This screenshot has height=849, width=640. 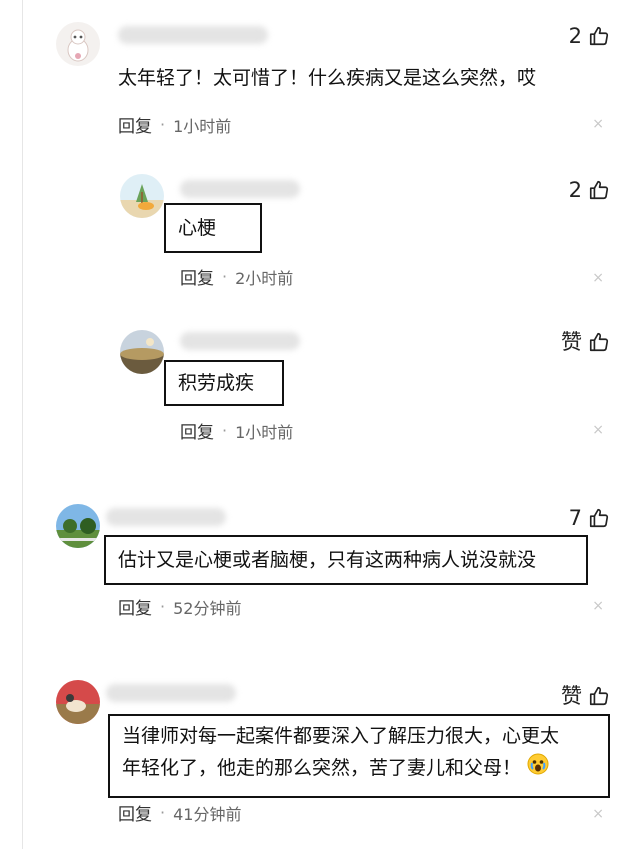 What do you see at coordinates (575, 518) in the screenshot?
I see `like-count: 7` at bounding box center [575, 518].